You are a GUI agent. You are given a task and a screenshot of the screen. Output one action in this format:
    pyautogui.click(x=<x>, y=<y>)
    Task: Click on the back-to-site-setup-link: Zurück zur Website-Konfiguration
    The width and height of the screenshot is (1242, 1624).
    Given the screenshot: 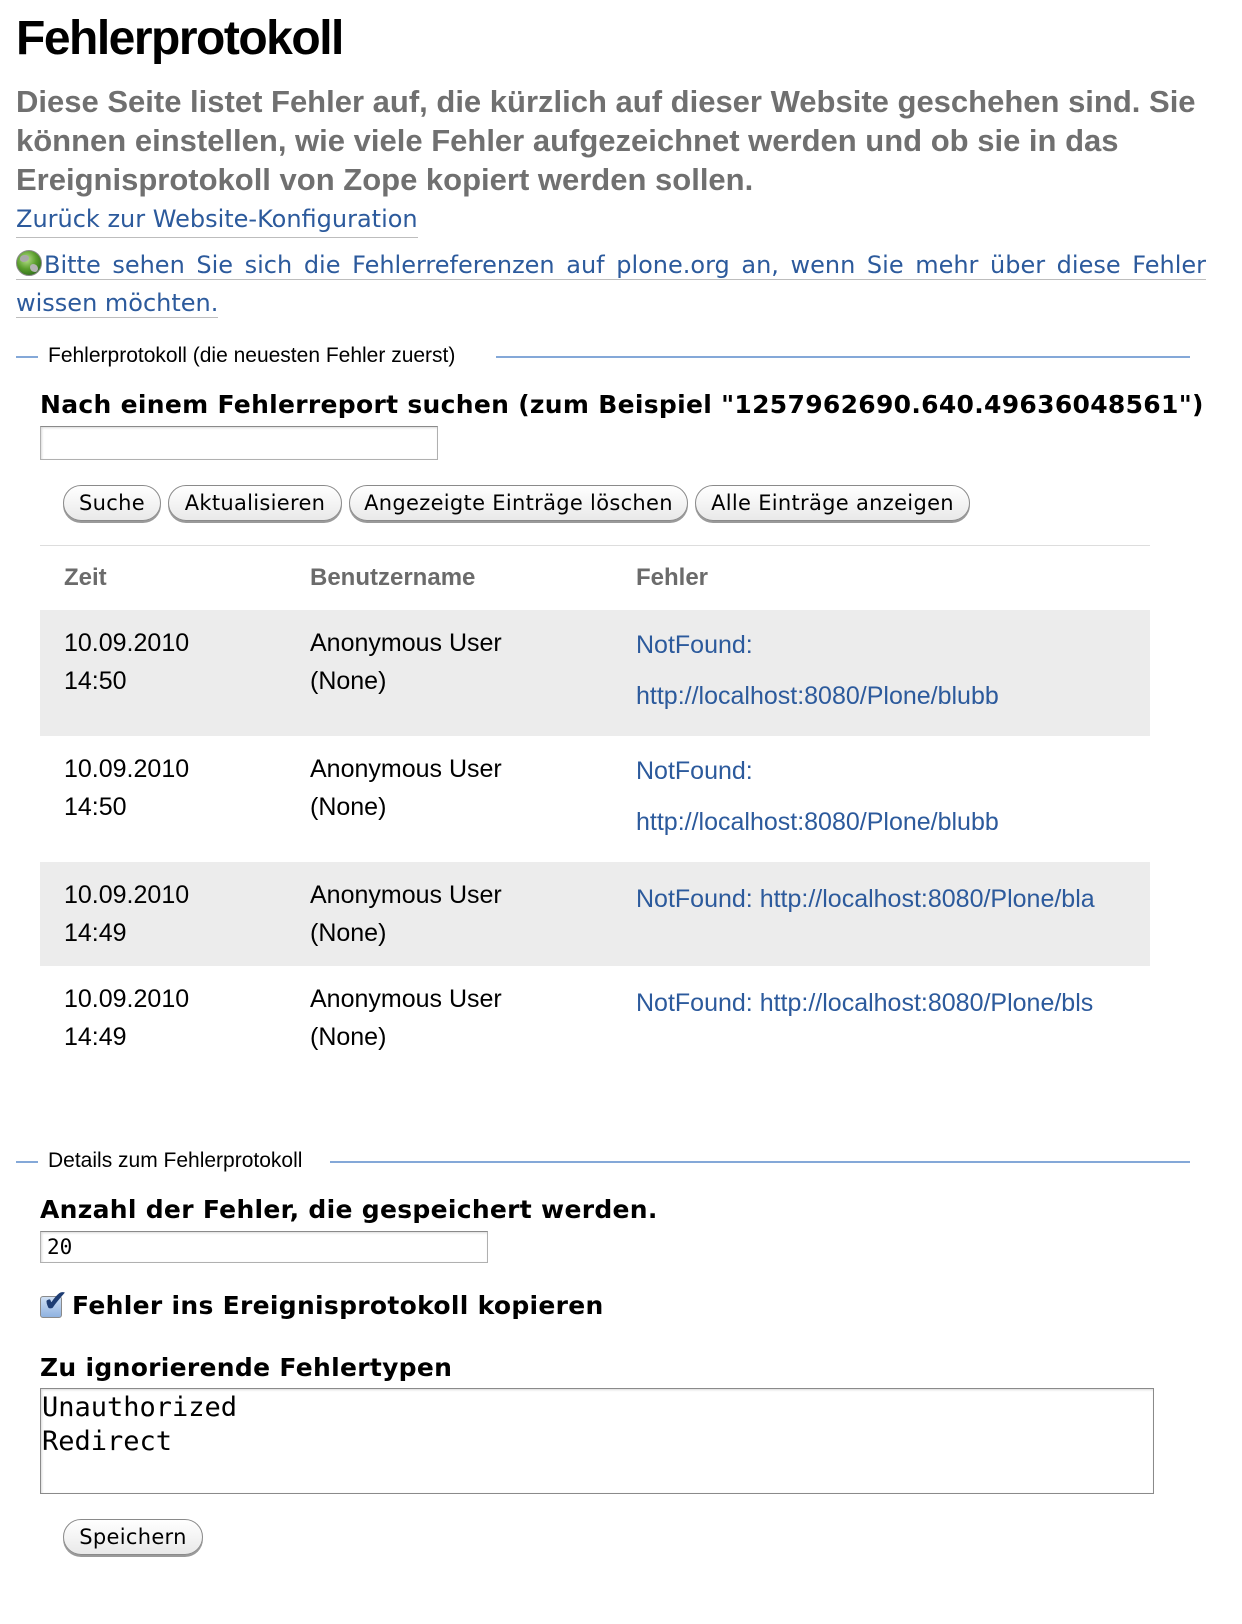 What is the action you would take?
    pyautogui.click(x=217, y=219)
    